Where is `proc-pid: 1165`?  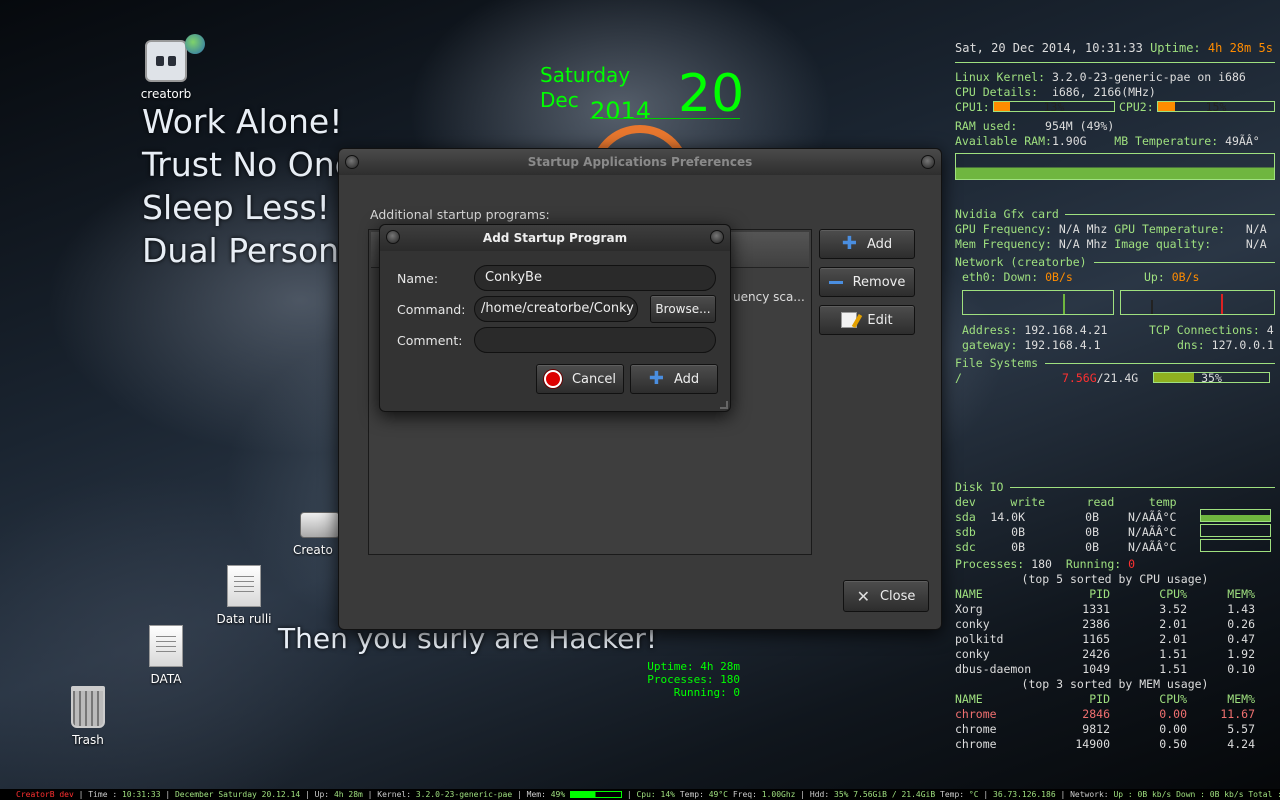 proc-pid: 1165 is located at coordinates (1096, 639).